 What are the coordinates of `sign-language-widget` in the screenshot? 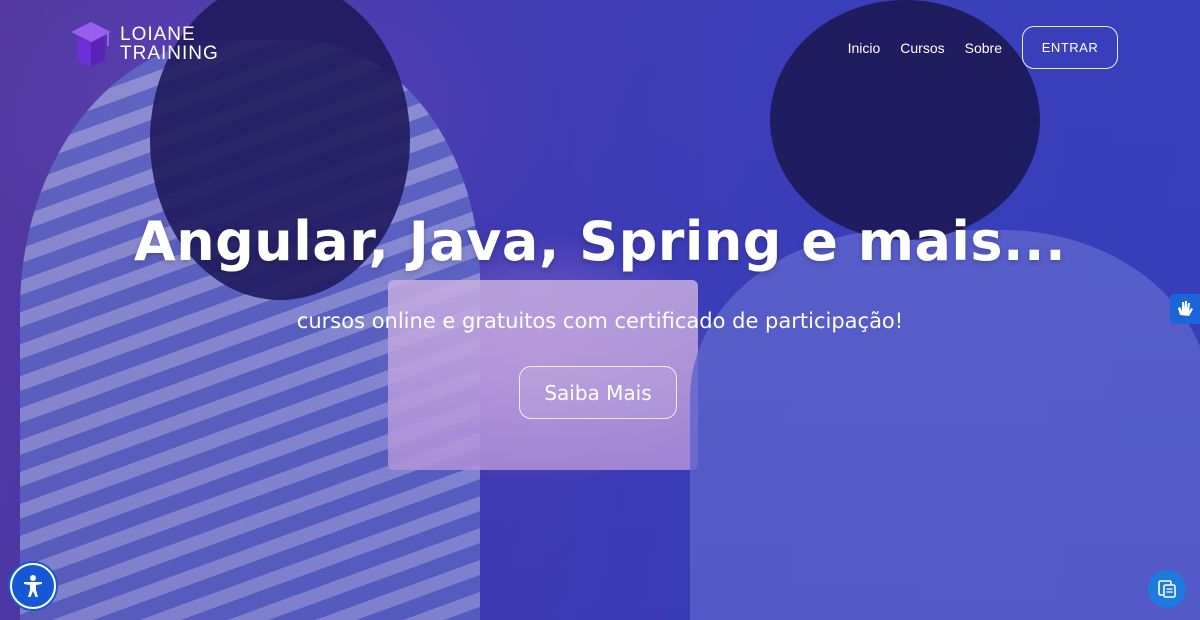 It's located at (1185, 309).